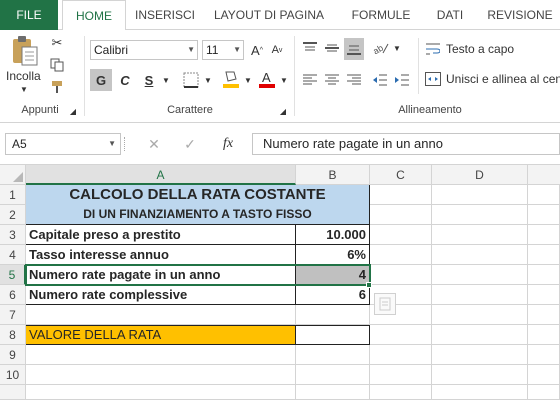  What do you see at coordinates (520, 15) in the screenshot?
I see `tab-revisione: REVISIONE` at bounding box center [520, 15].